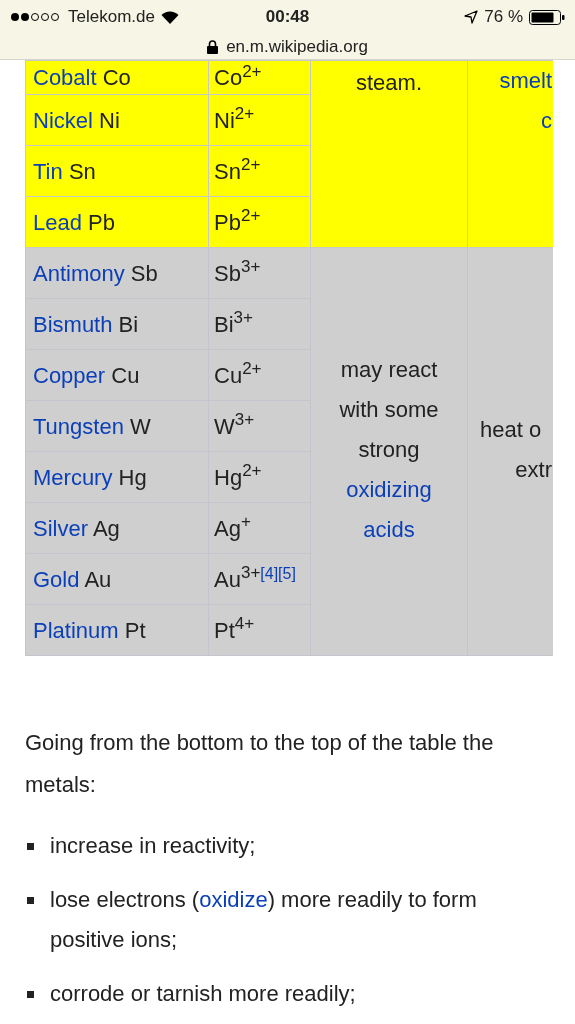 This screenshot has height=1024, width=575. Describe the element at coordinates (144, 273) in the screenshot. I see `element-symbol: Sb` at that location.